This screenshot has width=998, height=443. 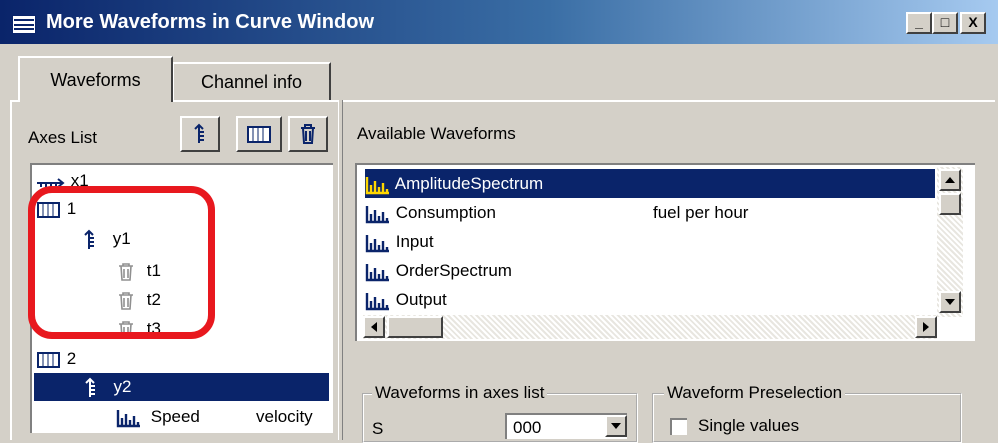 I want to click on minimize-button: _, so click(x=919, y=23).